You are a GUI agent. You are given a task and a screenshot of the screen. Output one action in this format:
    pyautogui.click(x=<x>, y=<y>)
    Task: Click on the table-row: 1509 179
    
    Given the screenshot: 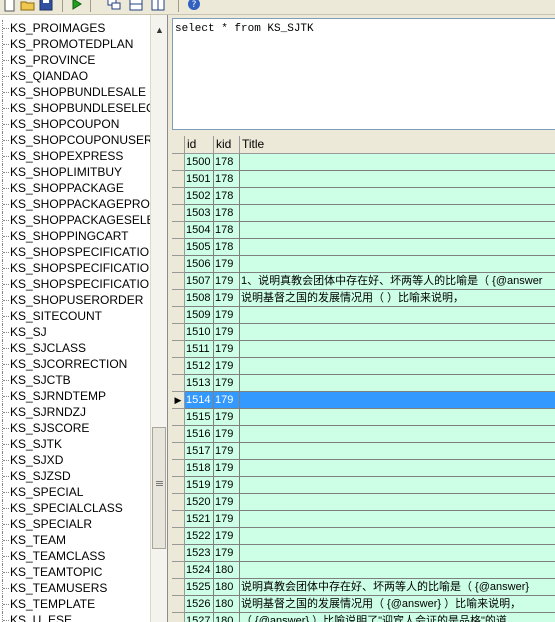 What is the action you would take?
    pyautogui.click(x=363, y=315)
    